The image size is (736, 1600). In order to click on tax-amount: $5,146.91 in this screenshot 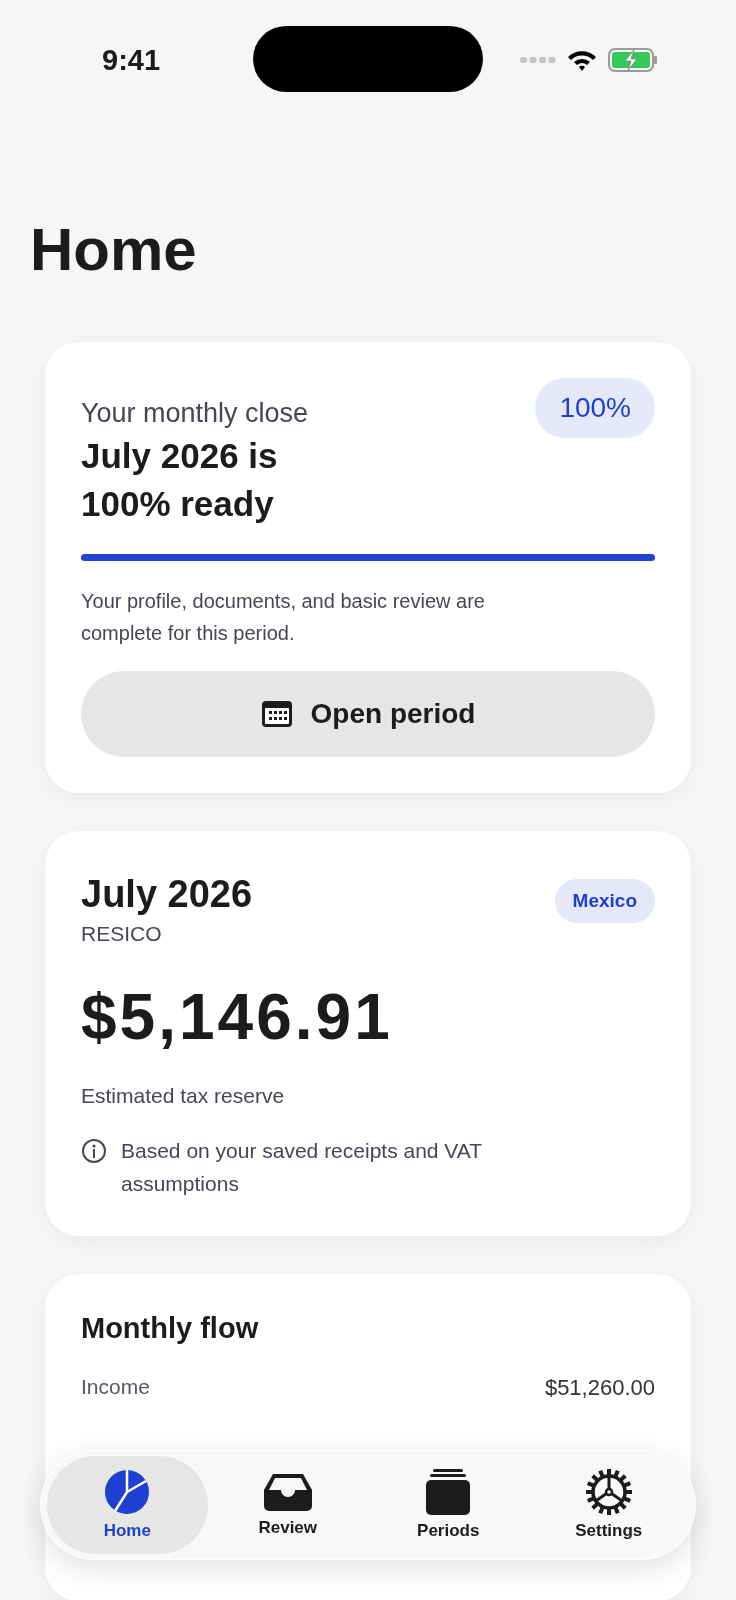, I will do `click(237, 1017)`.